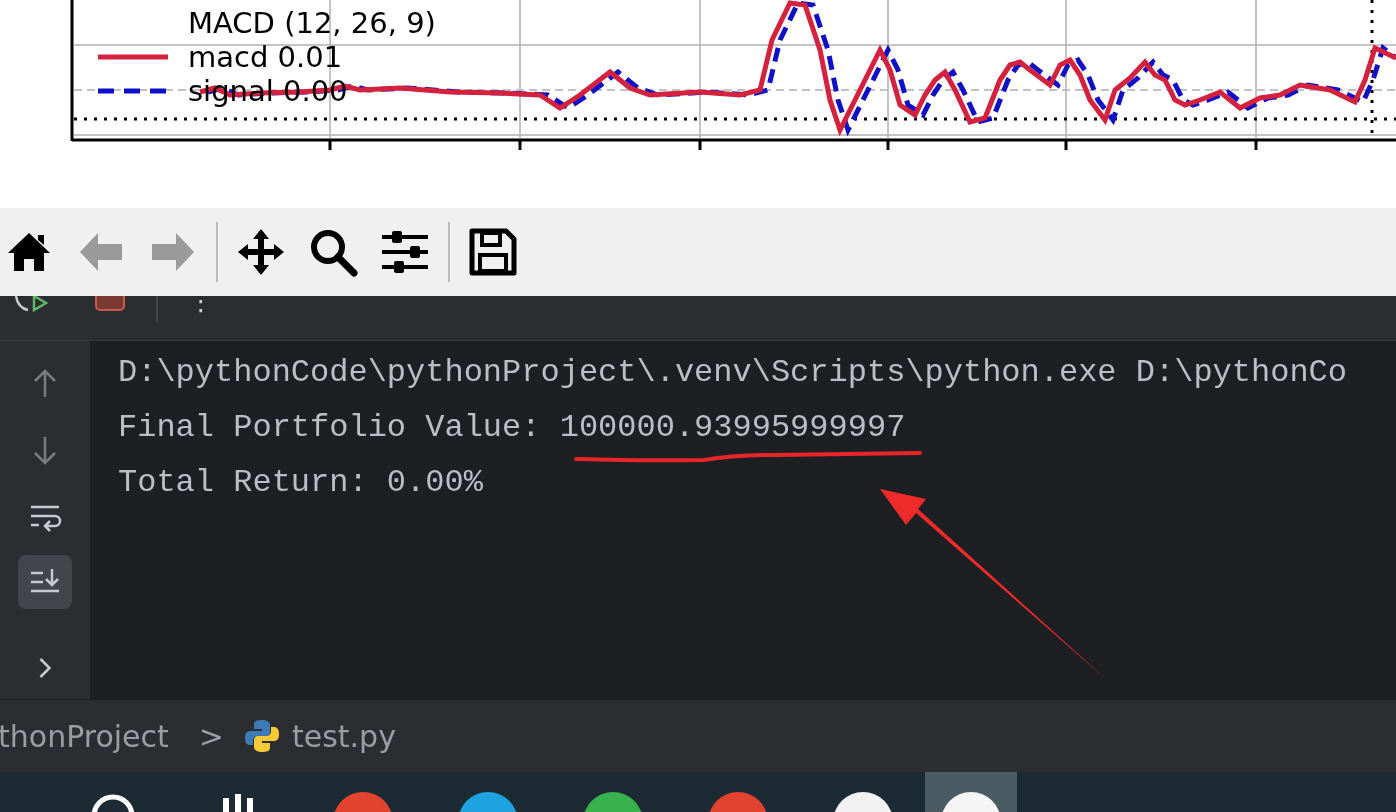 The height and width of the screenshot is (812, 1396). What do you see at coordinates (343, 736) in the screenshot?
I see `breadcrumb-item: test.py` at bounding box center [343, 736].